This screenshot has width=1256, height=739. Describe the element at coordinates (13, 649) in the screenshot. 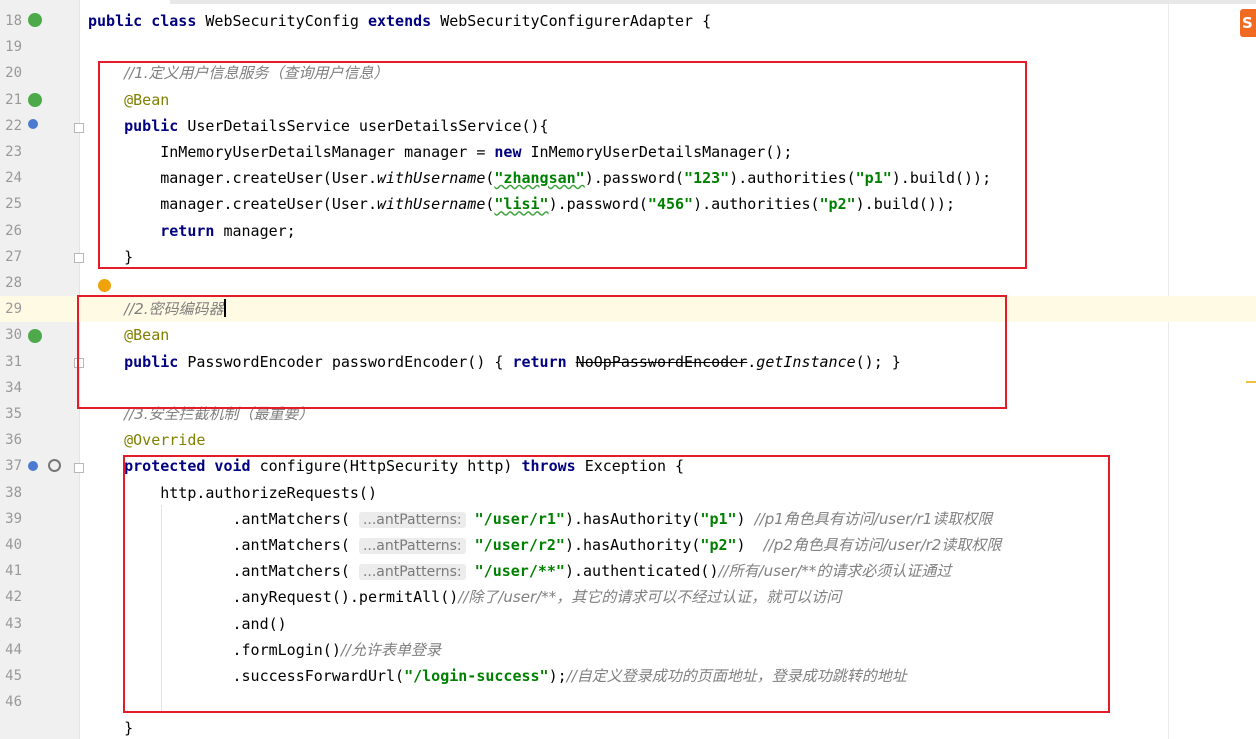

I see `line-number: 44` at that location.